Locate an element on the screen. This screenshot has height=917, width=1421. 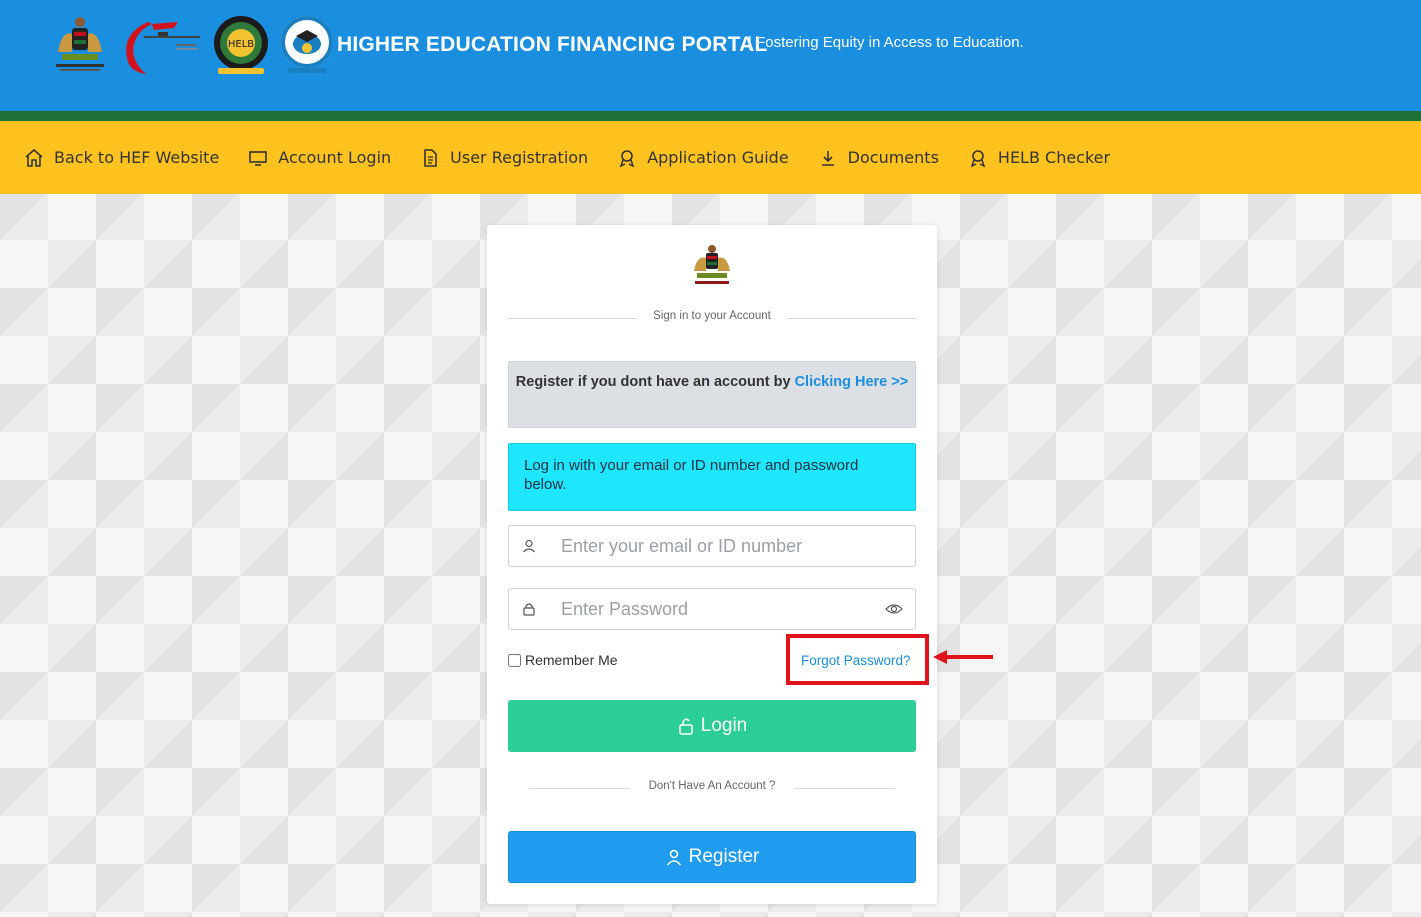
login-button-label: Login is located at coordinates (724, 725).